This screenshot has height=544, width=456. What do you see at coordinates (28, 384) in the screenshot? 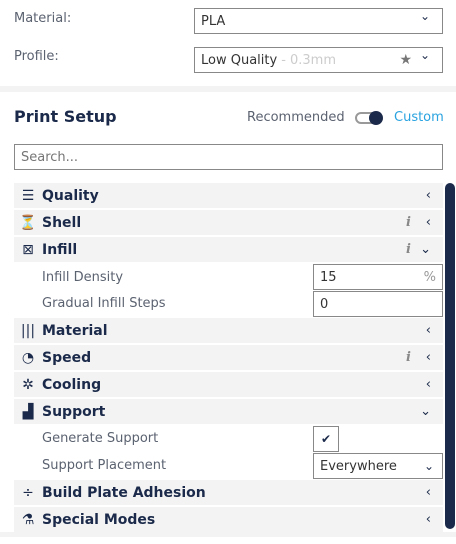
I see `cooling-icon: ✲` at bounding box center [28, 384].